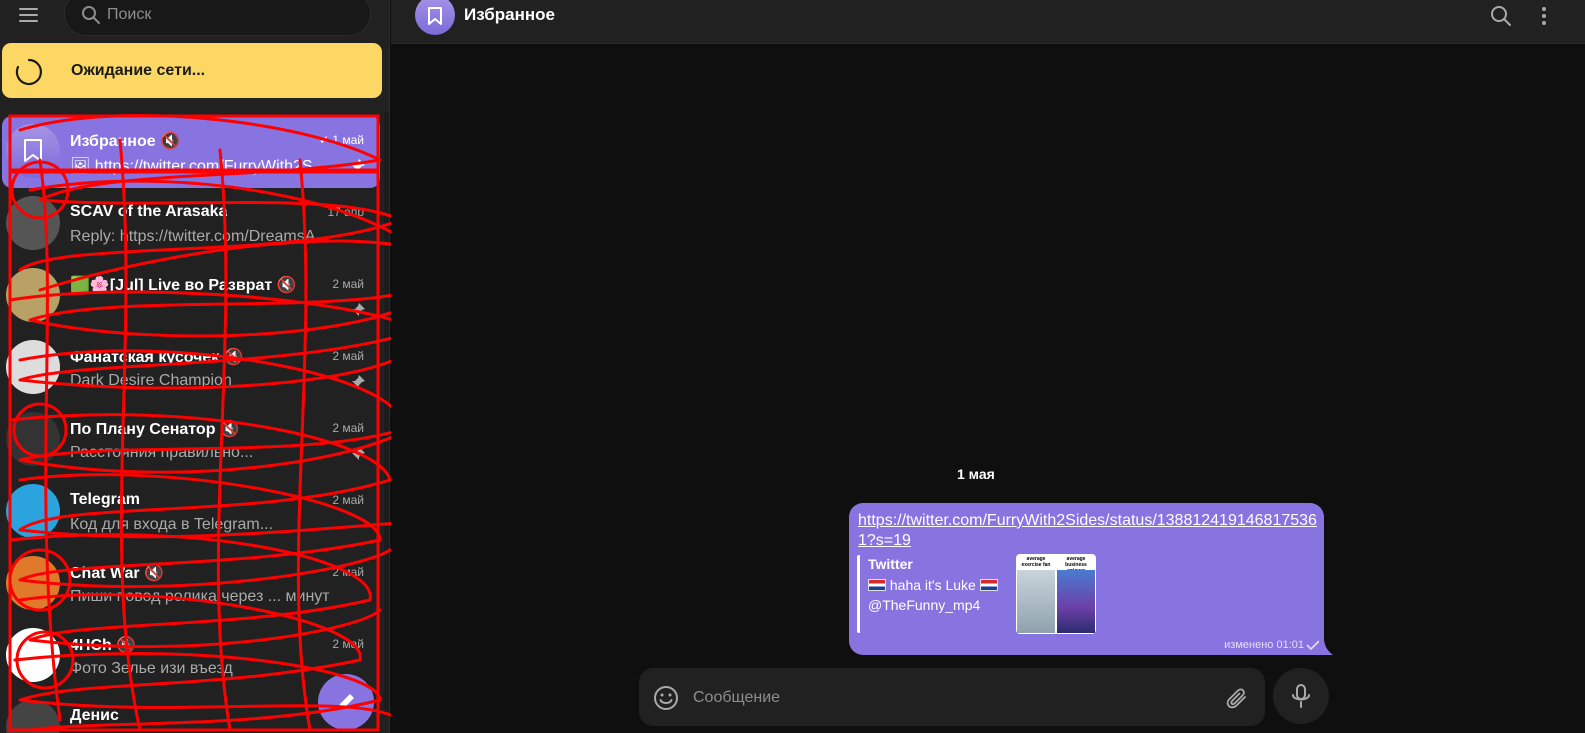 The height and width of the screenshot is (733, 1585). I want to click on voice-message-button, so click(1301, 696).